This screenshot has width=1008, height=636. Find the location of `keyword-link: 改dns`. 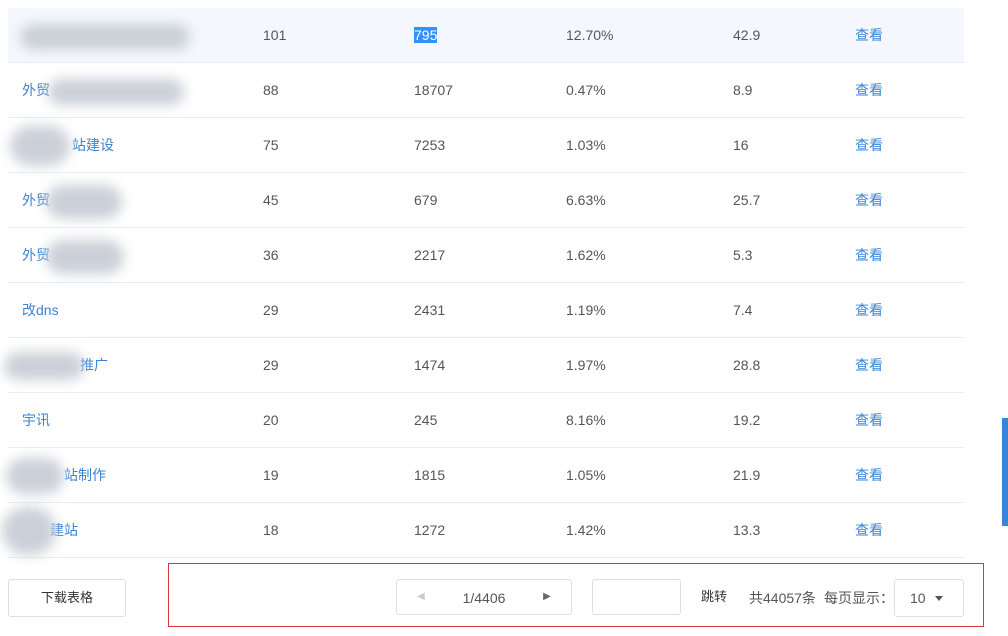

keyword-link: 改dns is located at coordinates (40, 310).